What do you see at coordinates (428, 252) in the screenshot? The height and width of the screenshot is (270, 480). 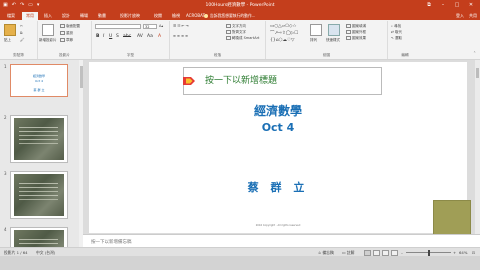 I see `zoom-slider-handle` at bounding box center [428, 252].